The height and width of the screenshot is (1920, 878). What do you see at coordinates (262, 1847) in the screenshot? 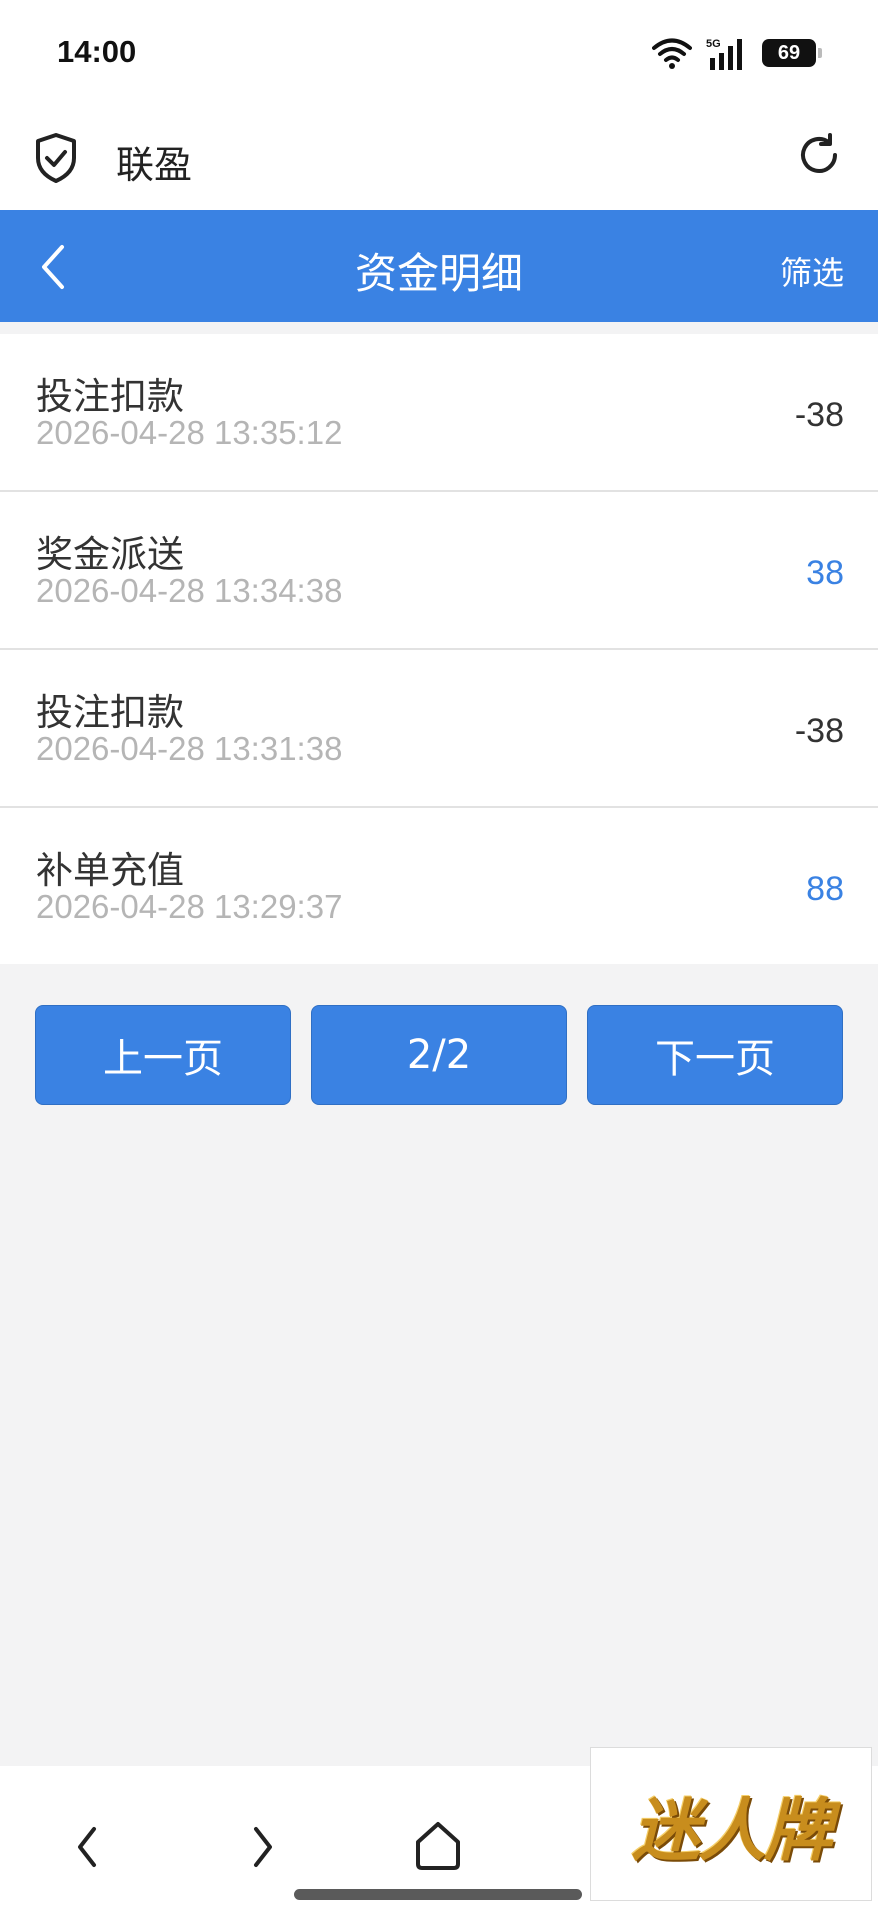
I see `nav-forward-icon` at bounding box center [262, 1847].